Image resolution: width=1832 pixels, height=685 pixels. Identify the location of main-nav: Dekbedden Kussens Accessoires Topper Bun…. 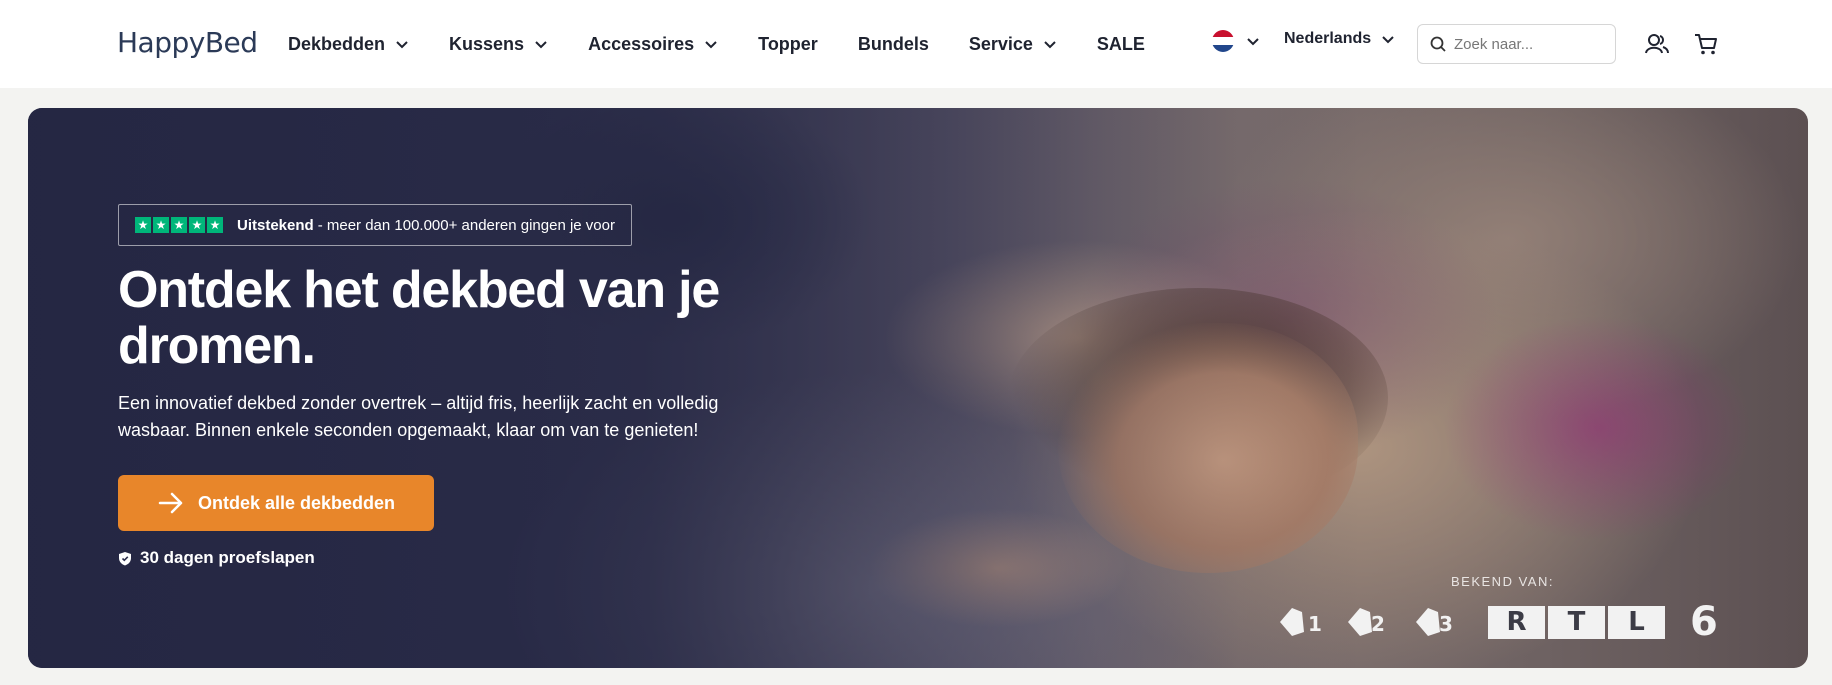
(736, 44).